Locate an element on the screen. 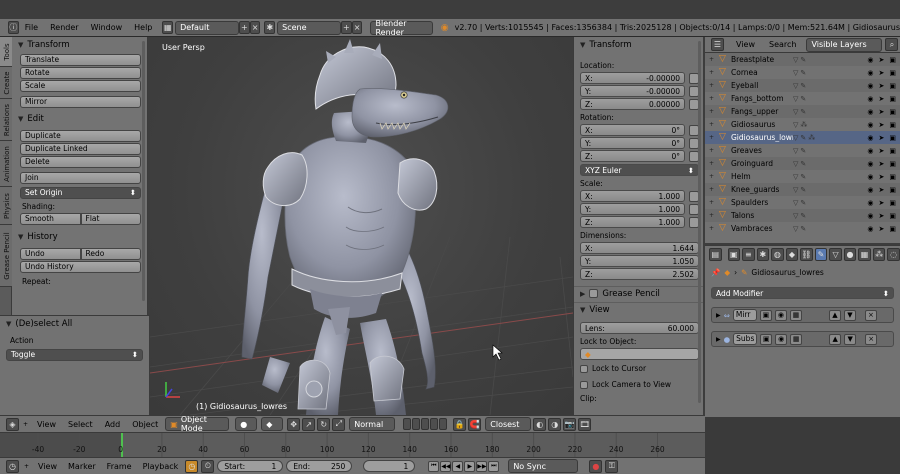 This screenshot has height=474, width=900. mirror-button: Mirror is located at coordinates (80, 102).